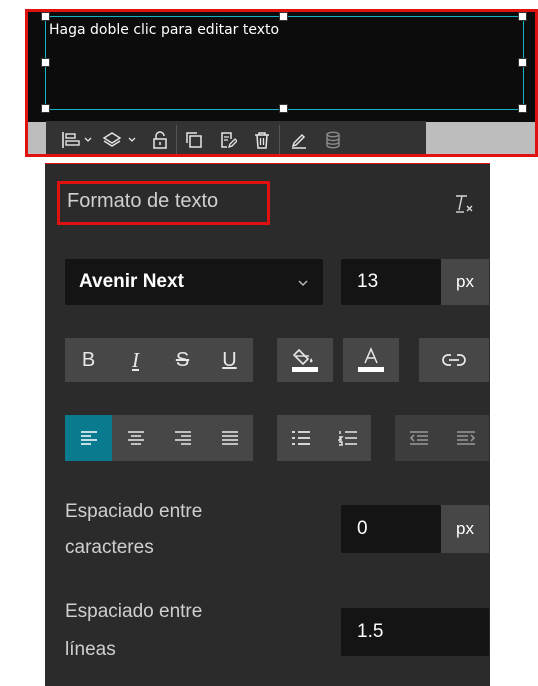  Describe the element at coordinates (134, 611) in the screenshot. I see `line-spacing-label-line1: Espaciado entre` at that location.